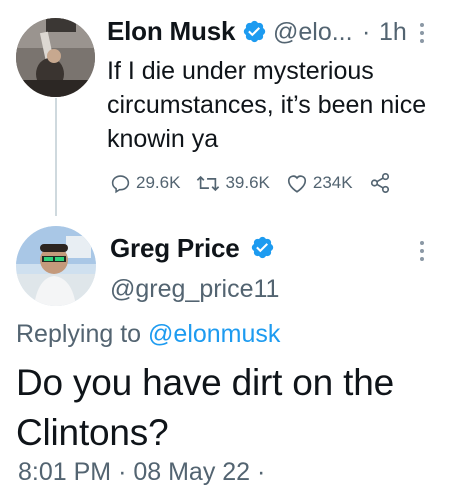  I want to click on reply-icon, so click(120, 183).